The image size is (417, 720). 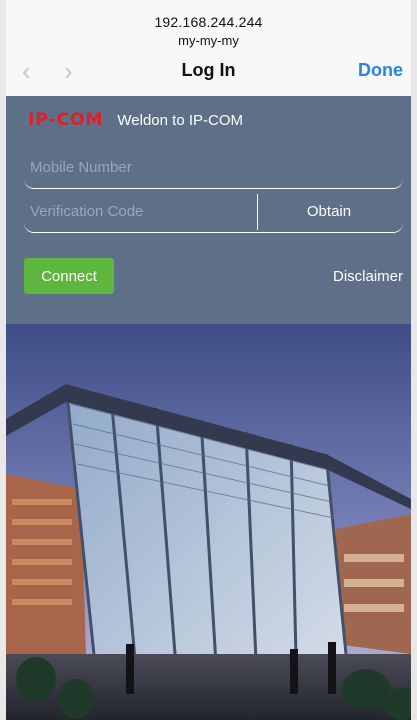 I want to click on mobile-number-field, so click(x=213, y=168).